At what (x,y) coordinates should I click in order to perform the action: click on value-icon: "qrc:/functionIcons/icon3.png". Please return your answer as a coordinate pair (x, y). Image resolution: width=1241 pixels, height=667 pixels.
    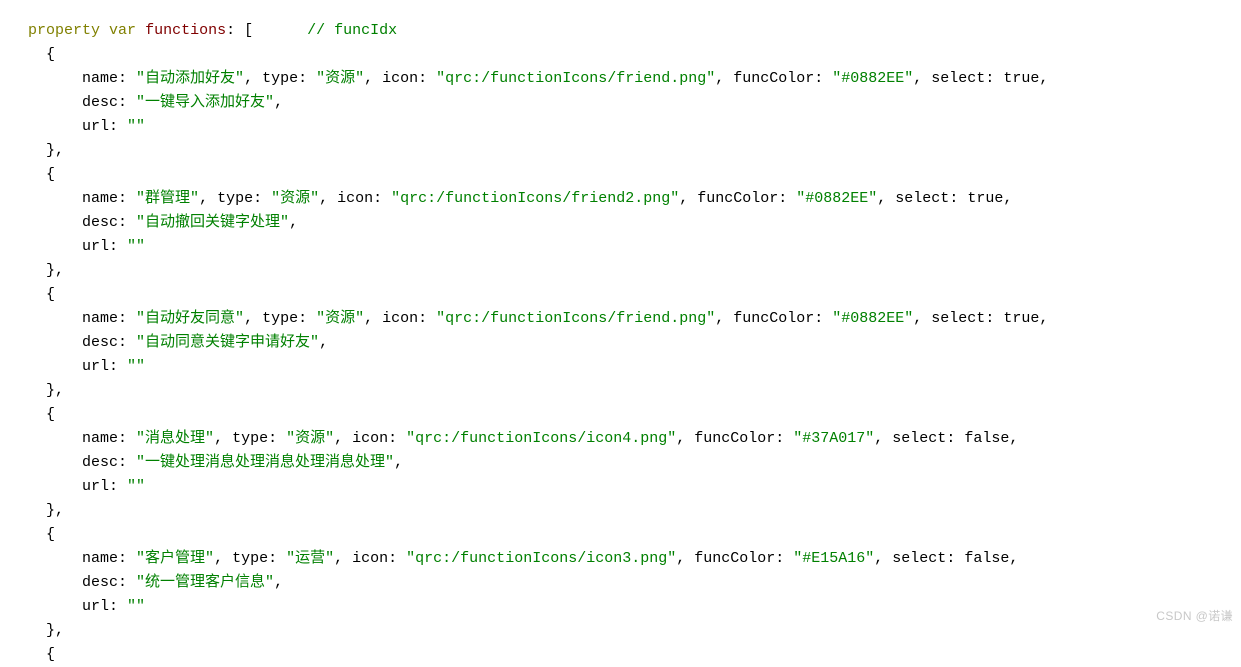
    Looking at the image, I should click on (541, 558).